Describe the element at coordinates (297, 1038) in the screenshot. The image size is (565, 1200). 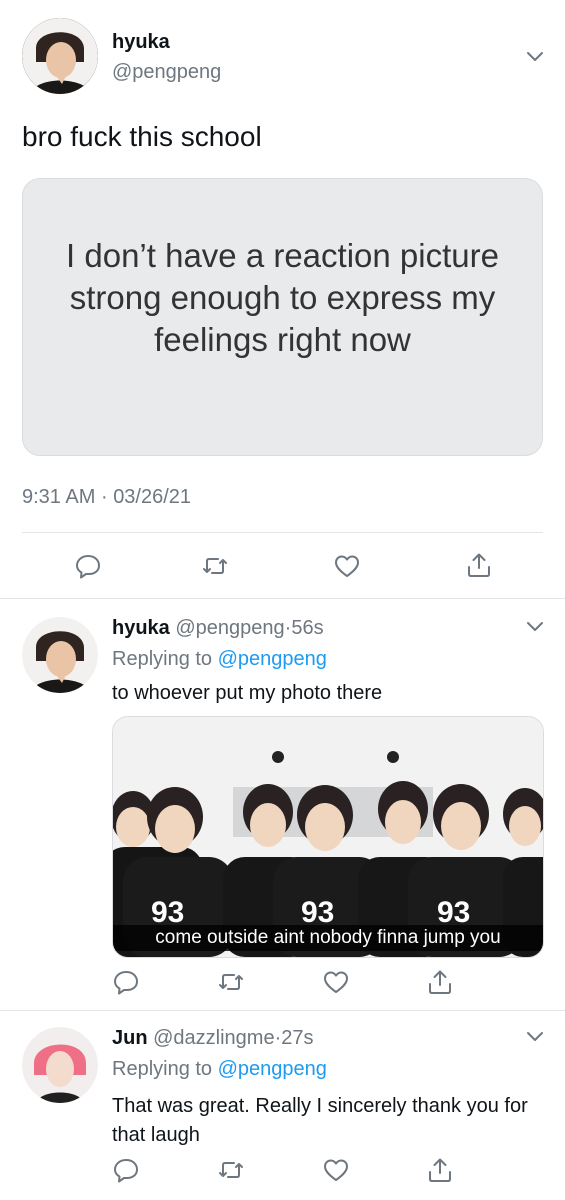
I see `tweet-age: 27s` at that location.